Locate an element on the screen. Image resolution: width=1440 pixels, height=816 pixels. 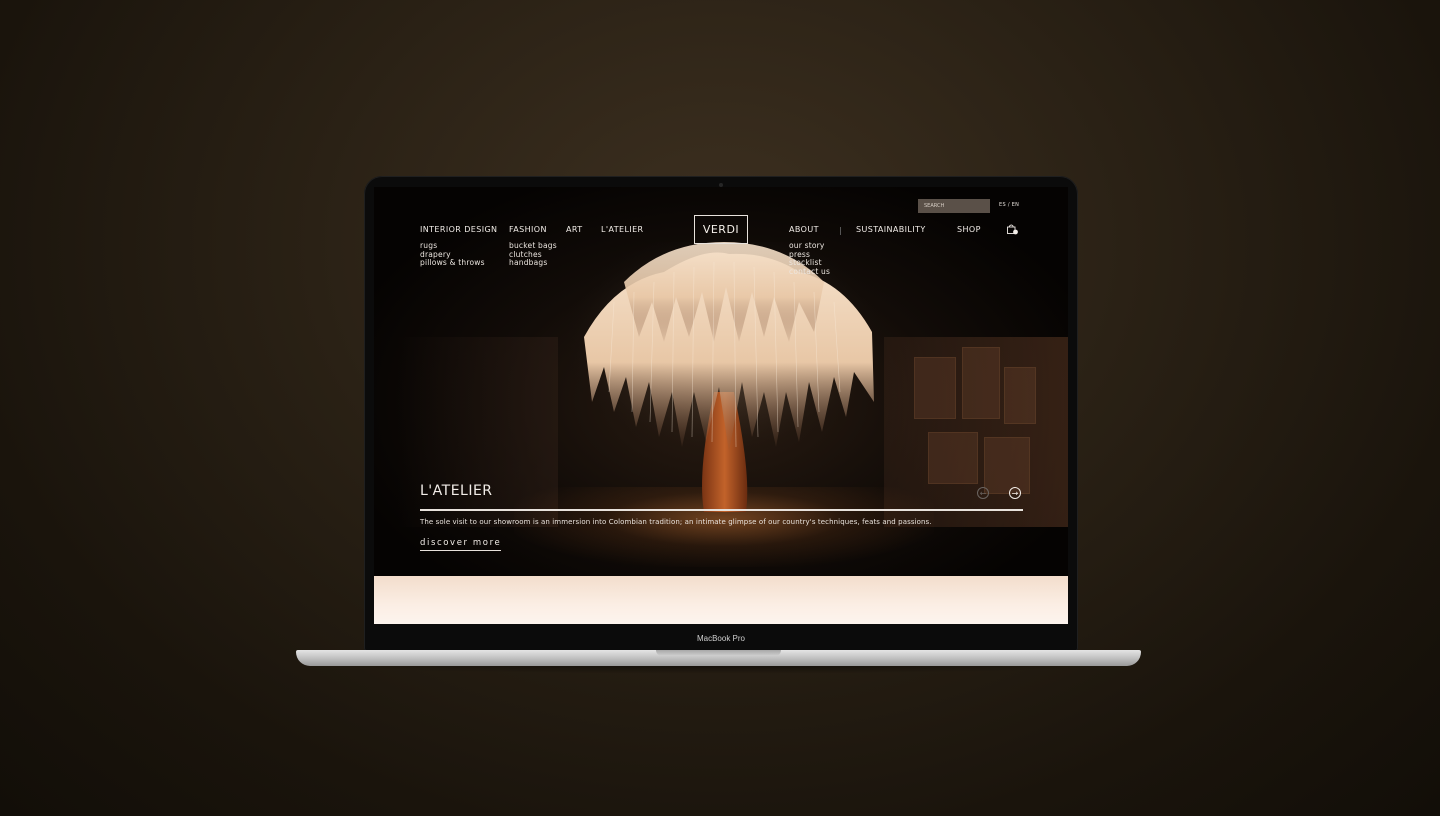
language-switch: ES / EN is located at coordinates (1009, 205).